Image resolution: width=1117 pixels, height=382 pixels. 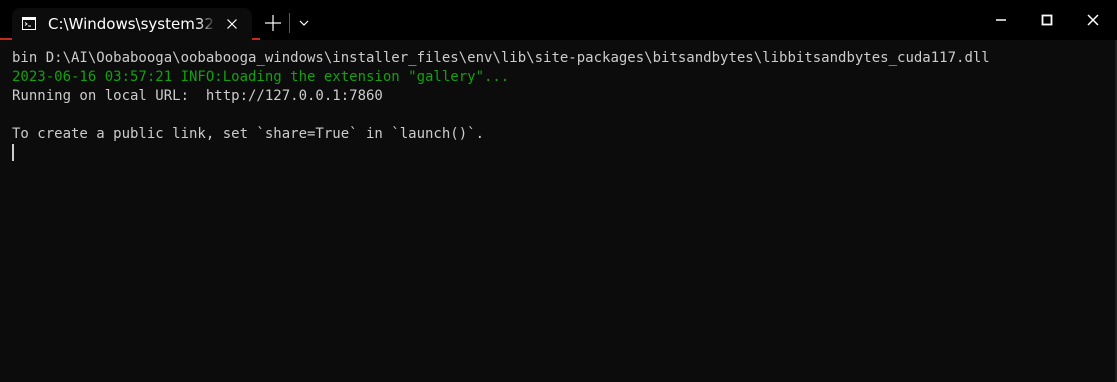 What do you see at coordinates (13, 152) in the screenshot?
I see `text-cursor` at bounding box center [13, 152].